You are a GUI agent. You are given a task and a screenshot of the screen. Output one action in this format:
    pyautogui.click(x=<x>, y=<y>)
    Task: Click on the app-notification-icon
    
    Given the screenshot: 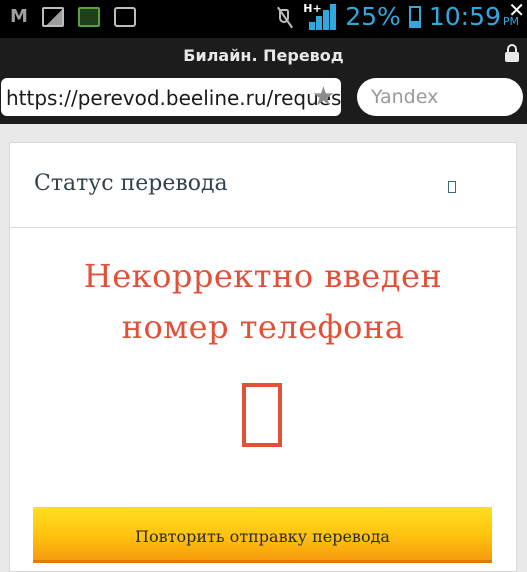 What is the action you would take?
    pyautogui.click(x=88, y=17)
    